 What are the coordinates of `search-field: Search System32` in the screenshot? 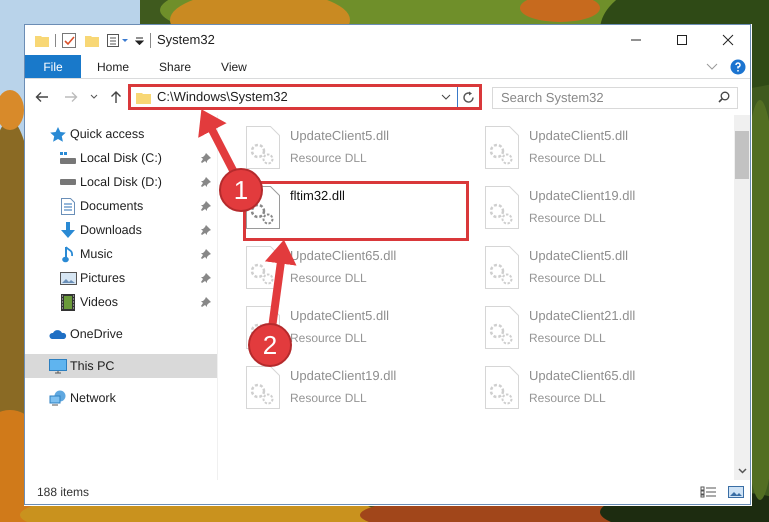 It's located at (615, 97).